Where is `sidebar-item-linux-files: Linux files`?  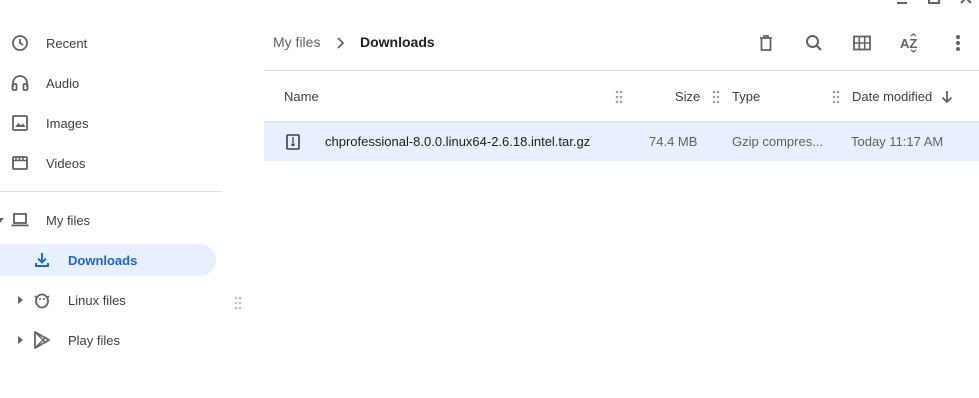
sidebar-item-linux-files: Linux files is located at coordinates (108, 300).